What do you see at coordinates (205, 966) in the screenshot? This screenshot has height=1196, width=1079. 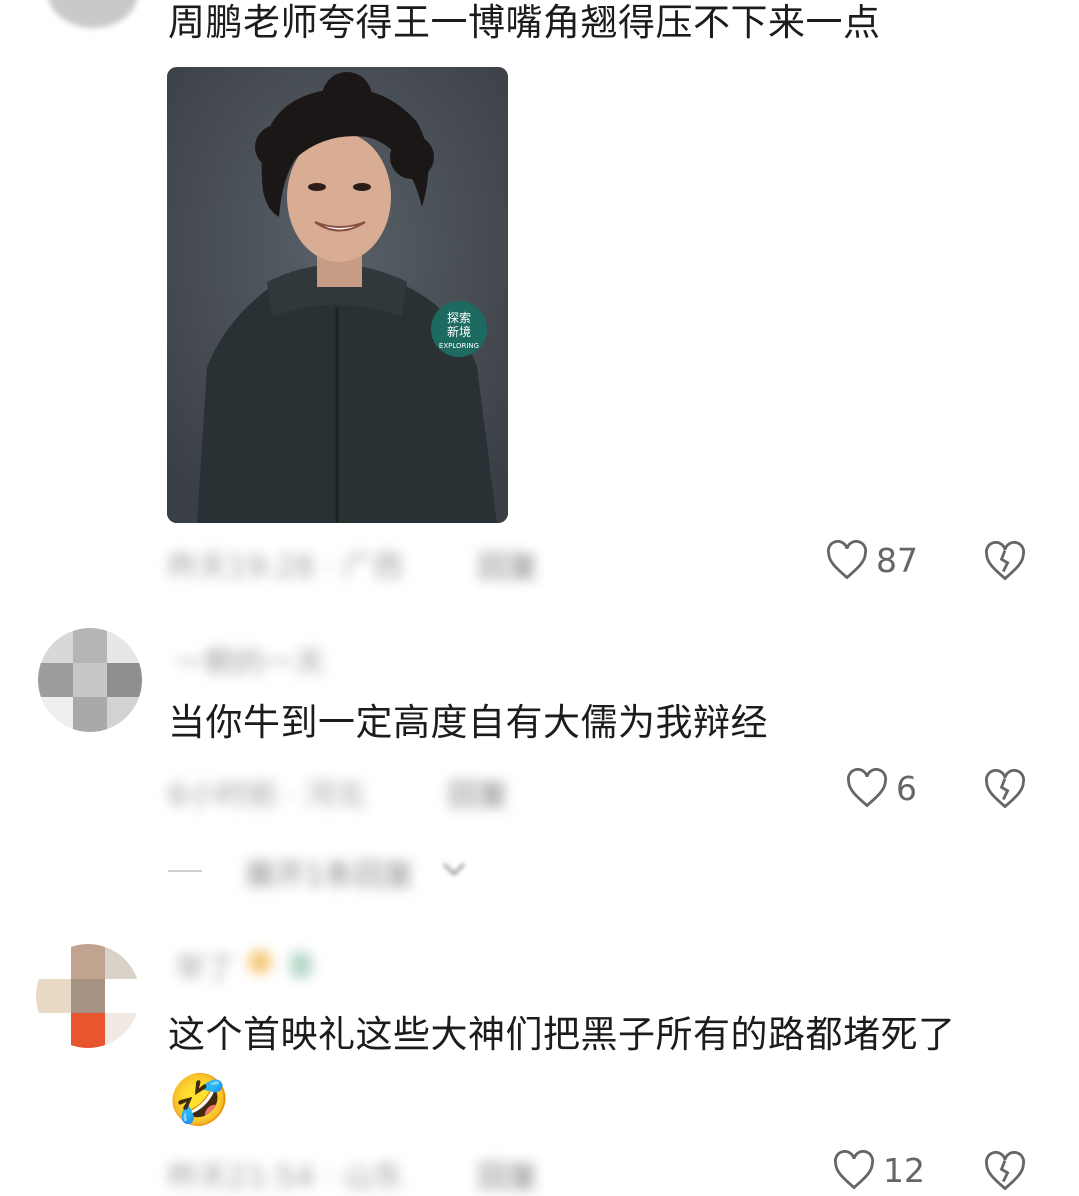 I see `username: 早了` at bounding box center [205, 966].